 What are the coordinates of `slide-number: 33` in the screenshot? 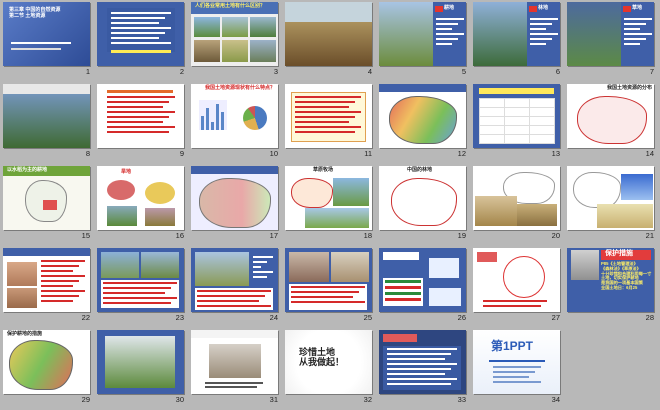 It's located at (461, 399).